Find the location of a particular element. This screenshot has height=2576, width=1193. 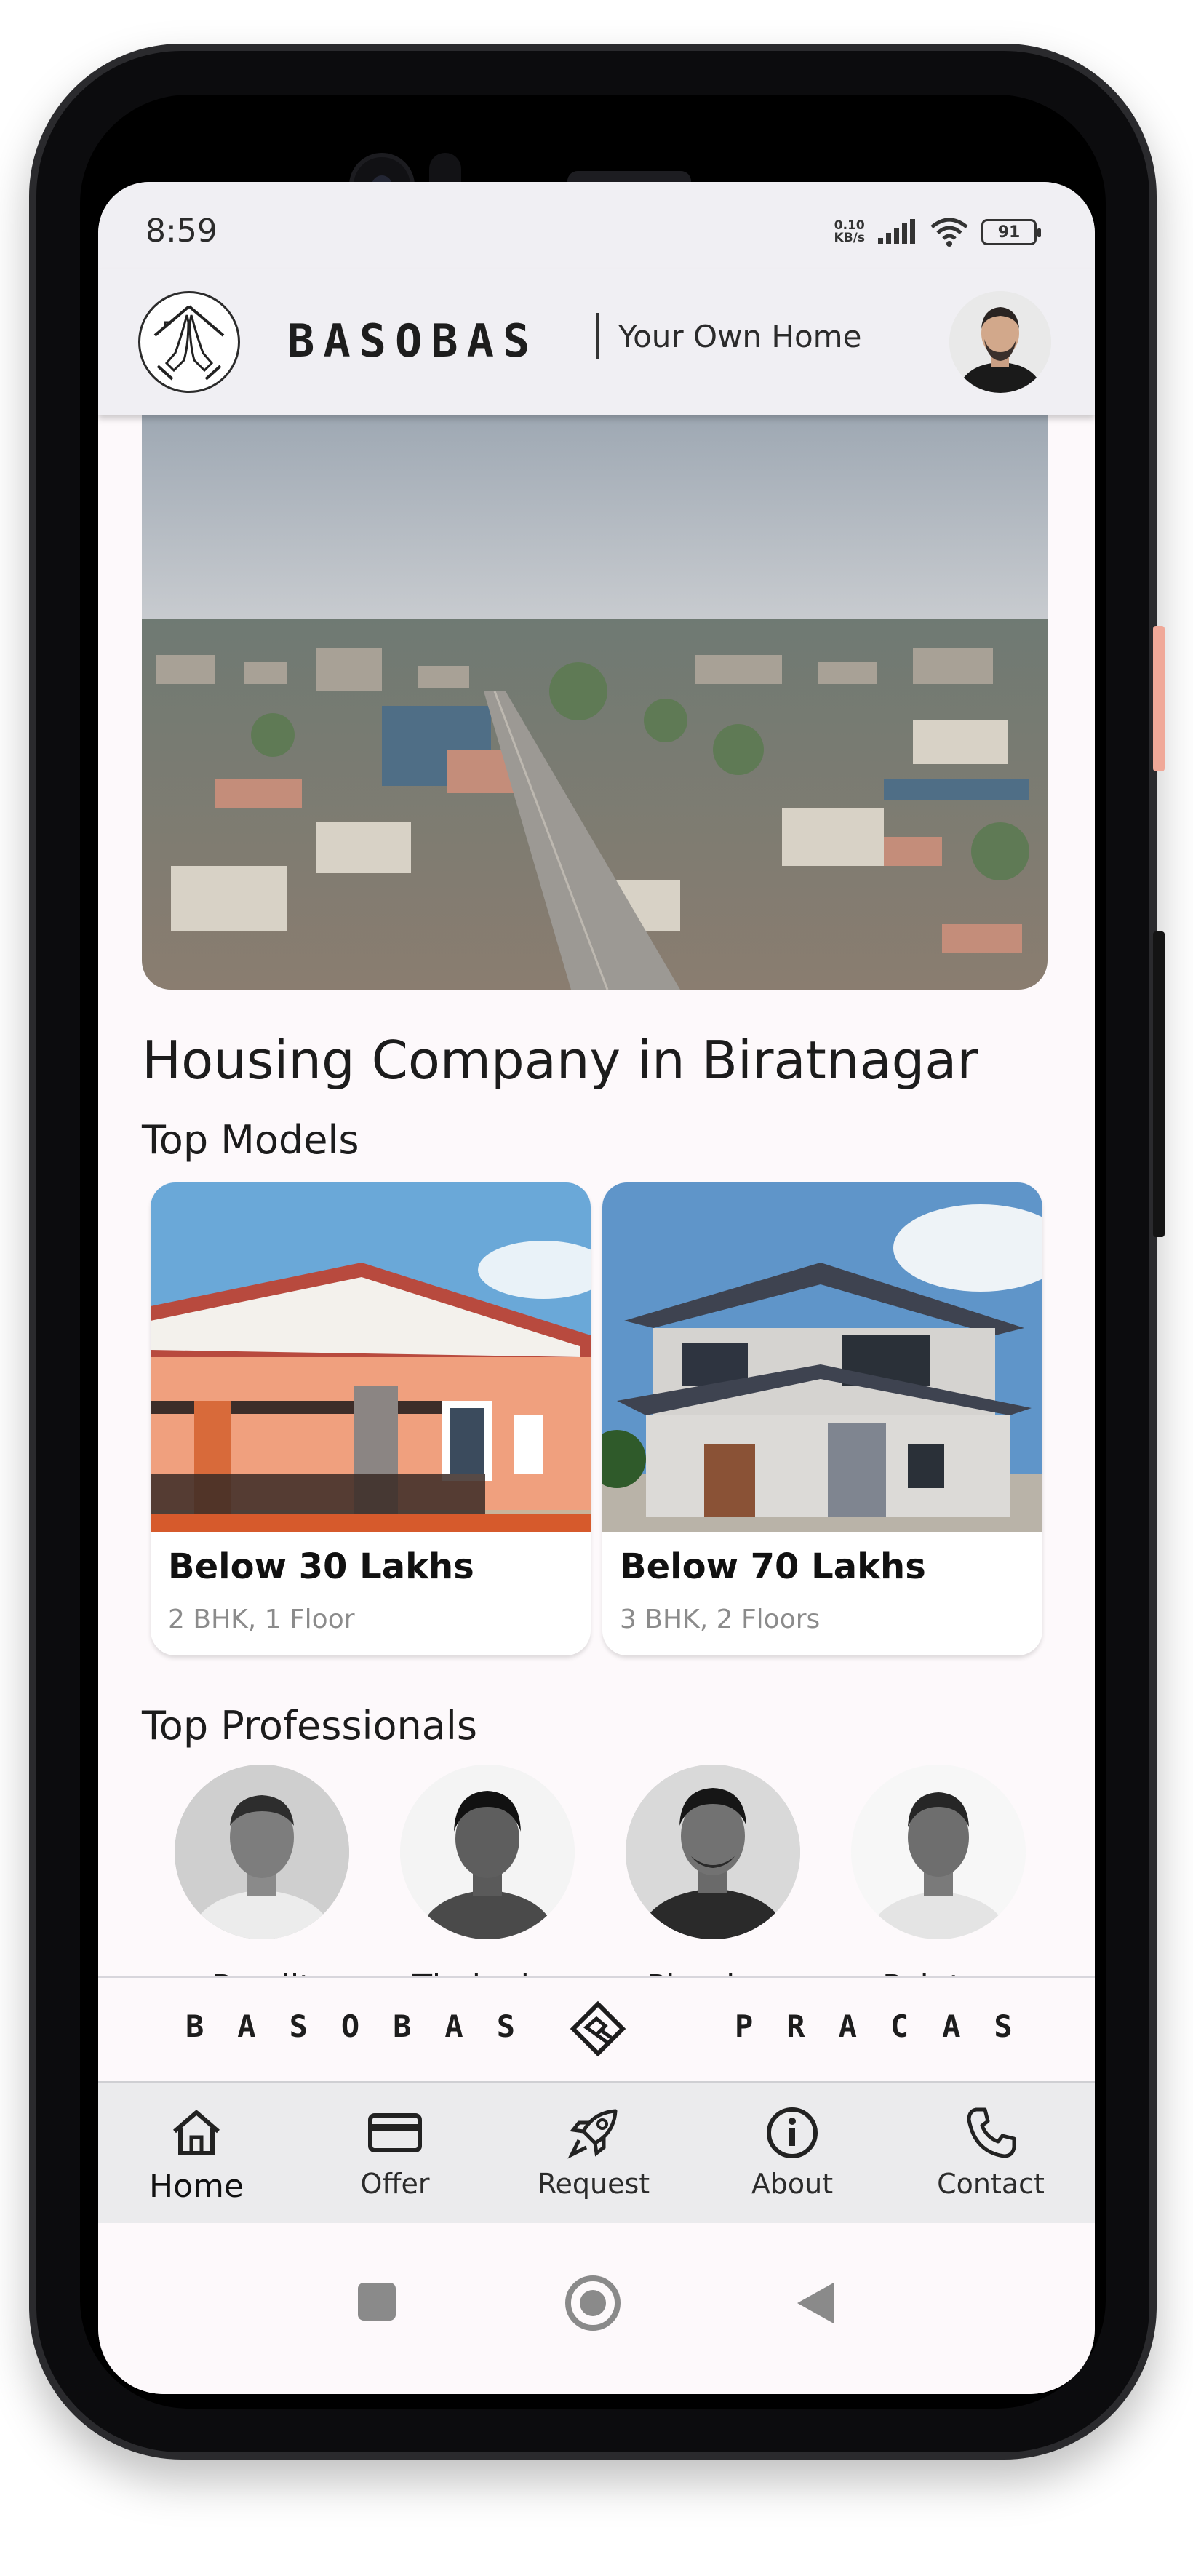

home-circle-icon is located at coordinates (593, 2303).